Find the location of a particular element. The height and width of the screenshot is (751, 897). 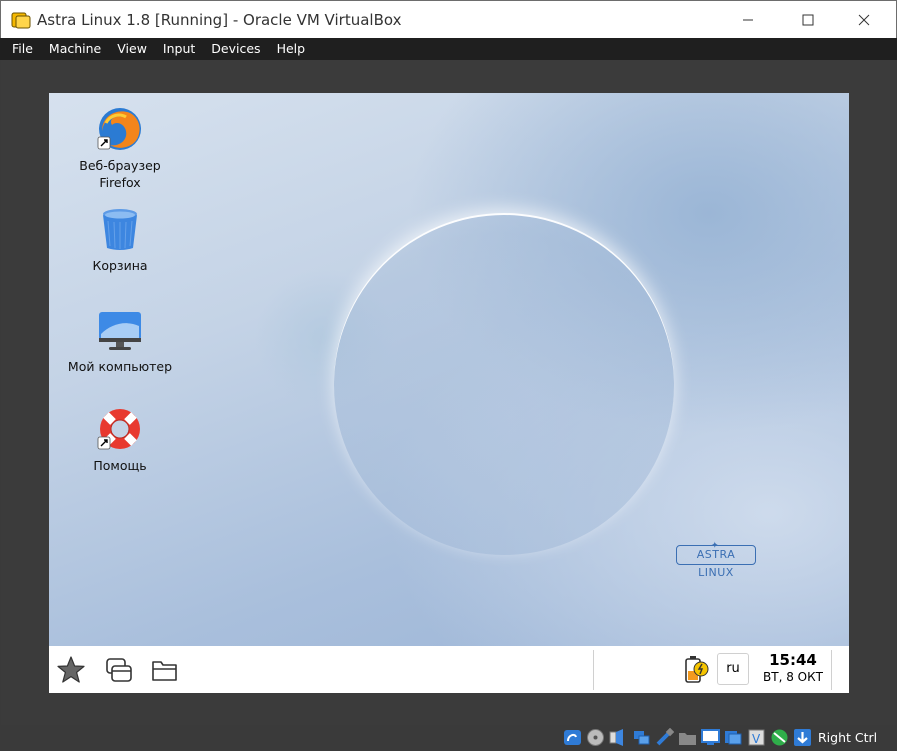

minimize-icon is located at coordinates (748, 20).